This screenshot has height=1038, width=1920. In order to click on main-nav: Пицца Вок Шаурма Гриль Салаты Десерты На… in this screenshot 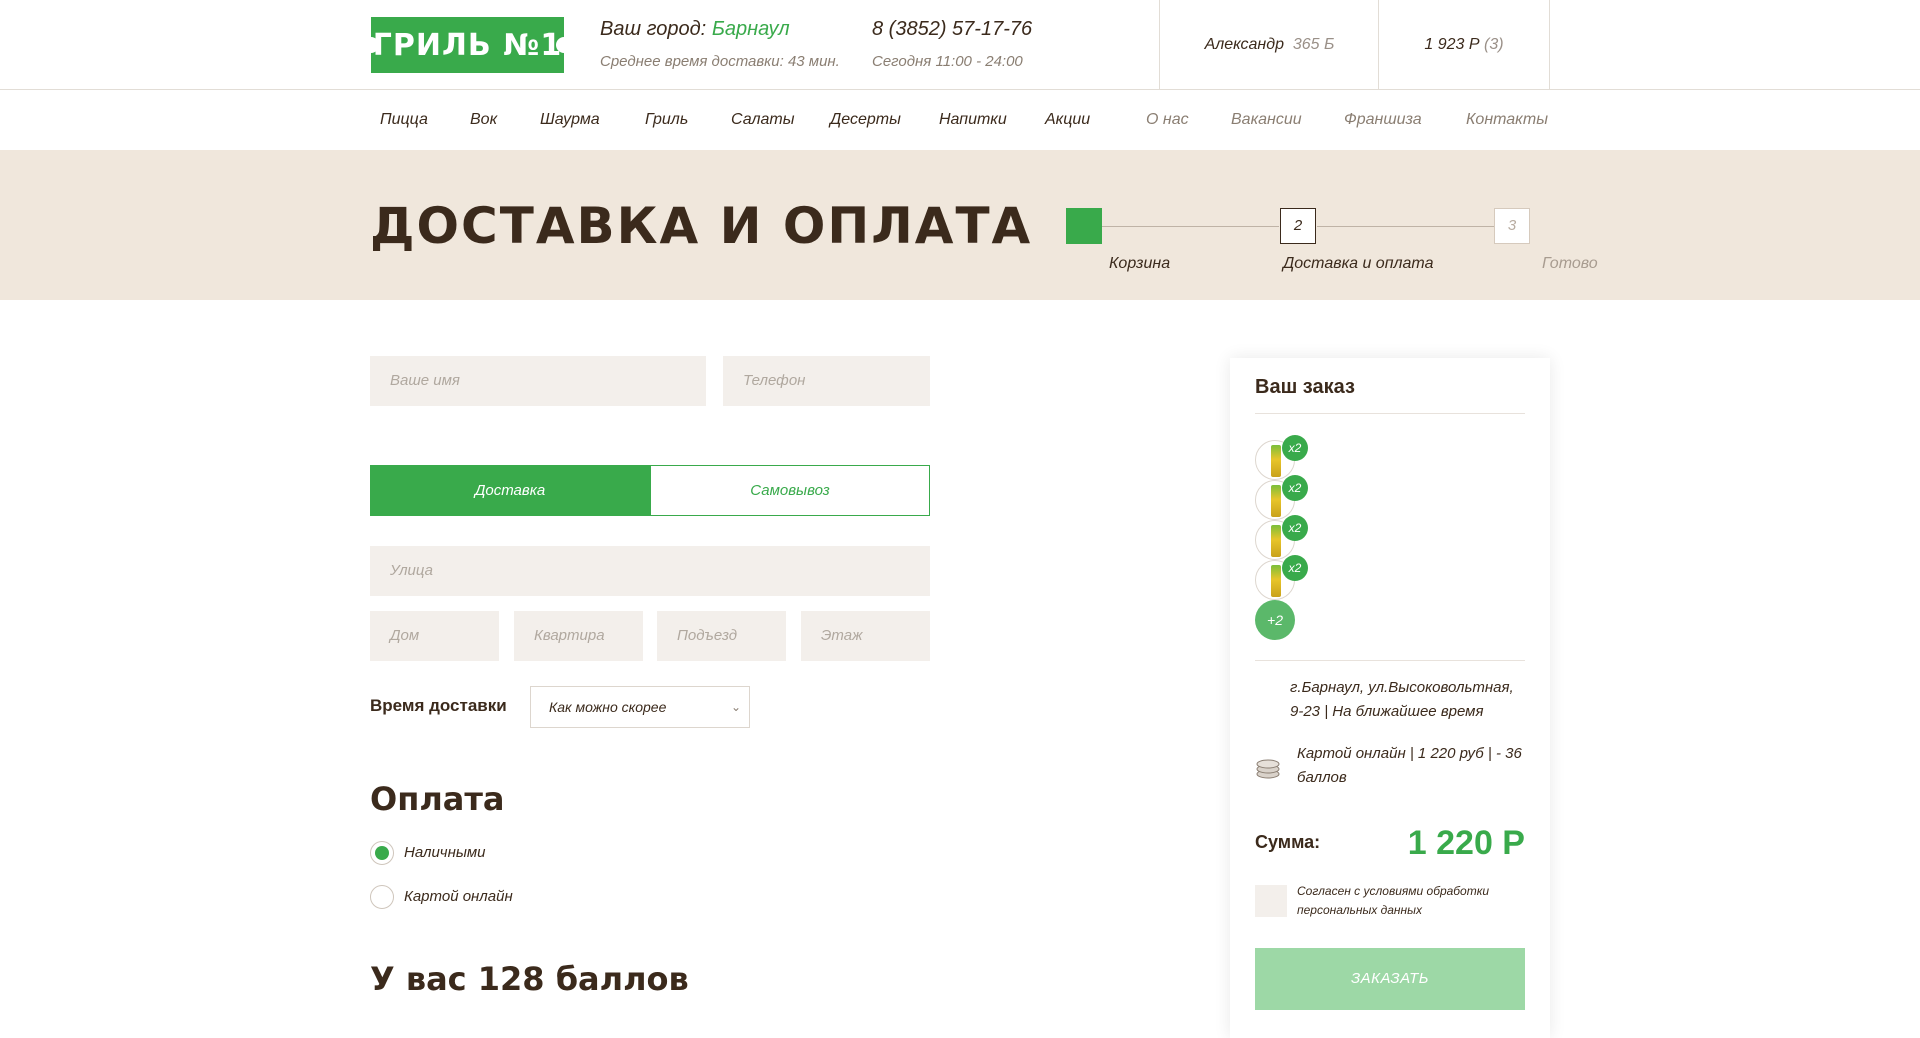, I will do `click(960, 120)`.